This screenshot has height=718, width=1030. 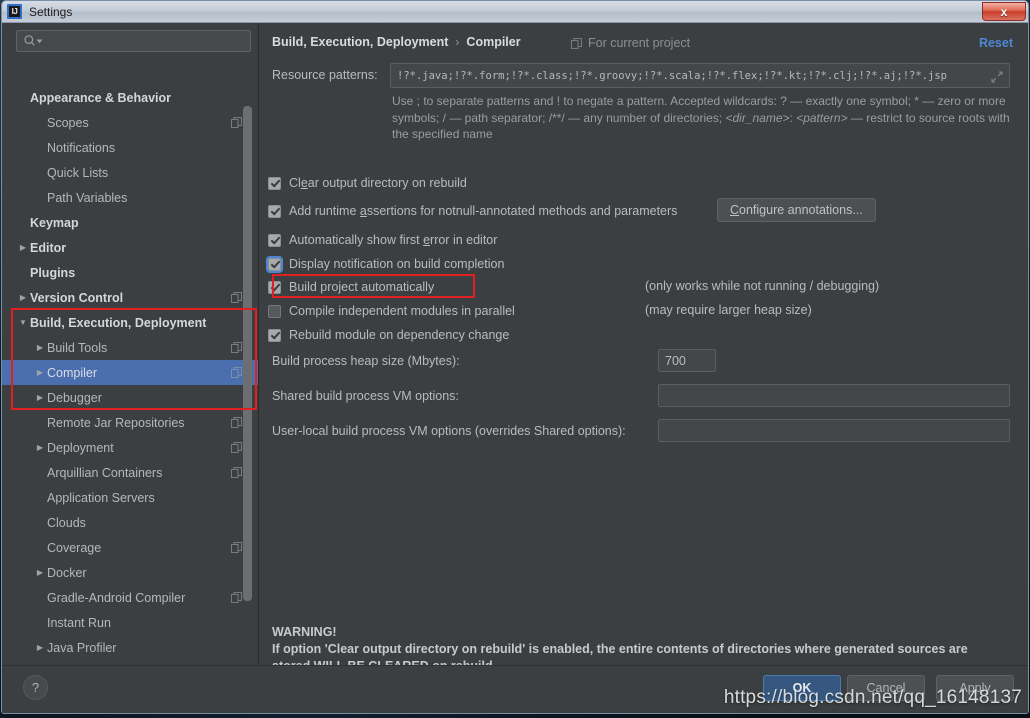 What do you see at coordinates (130, 472) in the screenshot?
I see `sidebar-item-arquillian-containers: Arquillian Containers` at bounding box center [130, 472].